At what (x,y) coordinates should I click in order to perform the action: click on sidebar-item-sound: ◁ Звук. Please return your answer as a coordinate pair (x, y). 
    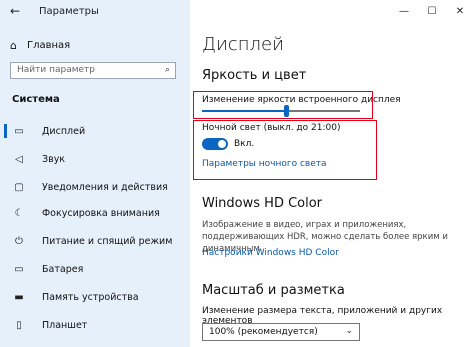
    Looking at the image, I should click on (95, 159).